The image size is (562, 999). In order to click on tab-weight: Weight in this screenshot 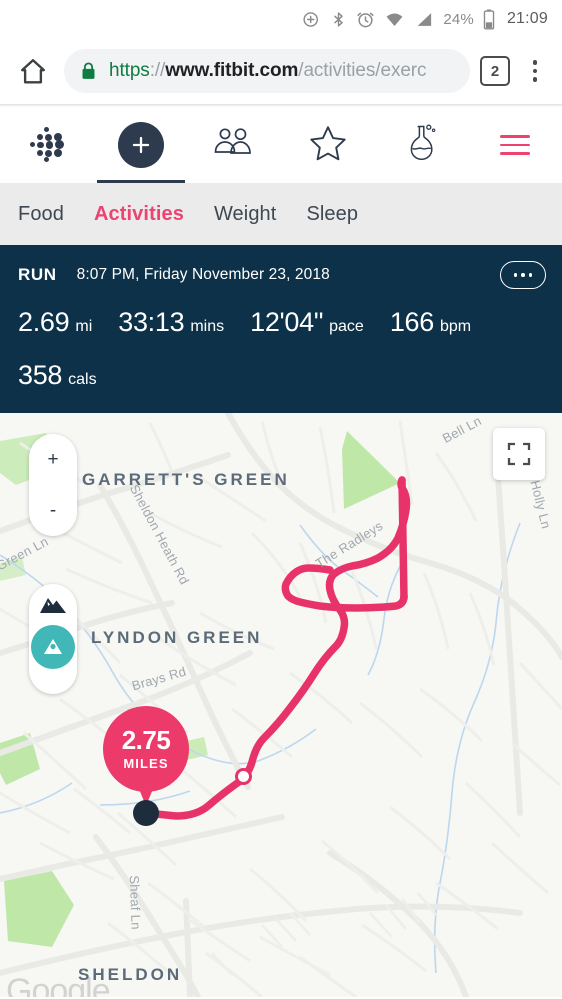, I will do `click(245, 214)`.